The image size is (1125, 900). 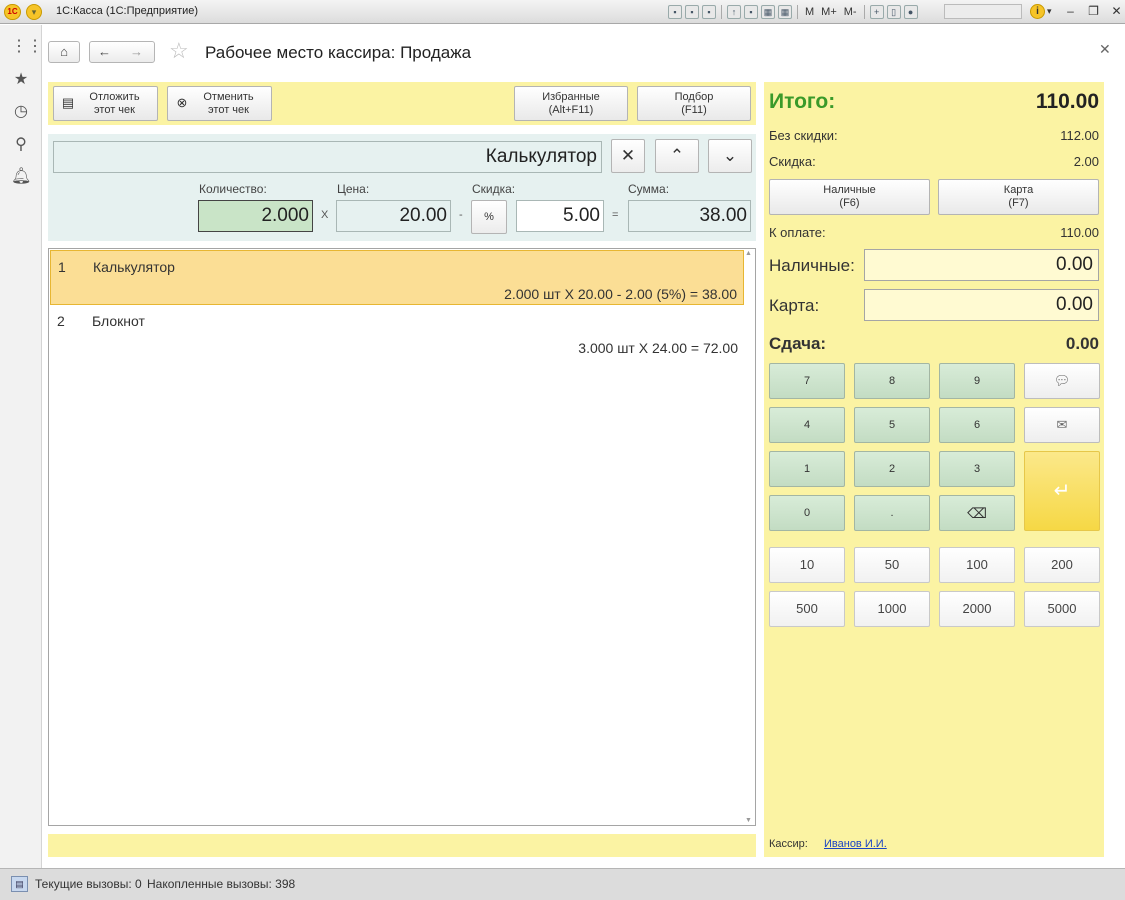 I want to click on search-icon: ⚲, so click(x=21, y=145).